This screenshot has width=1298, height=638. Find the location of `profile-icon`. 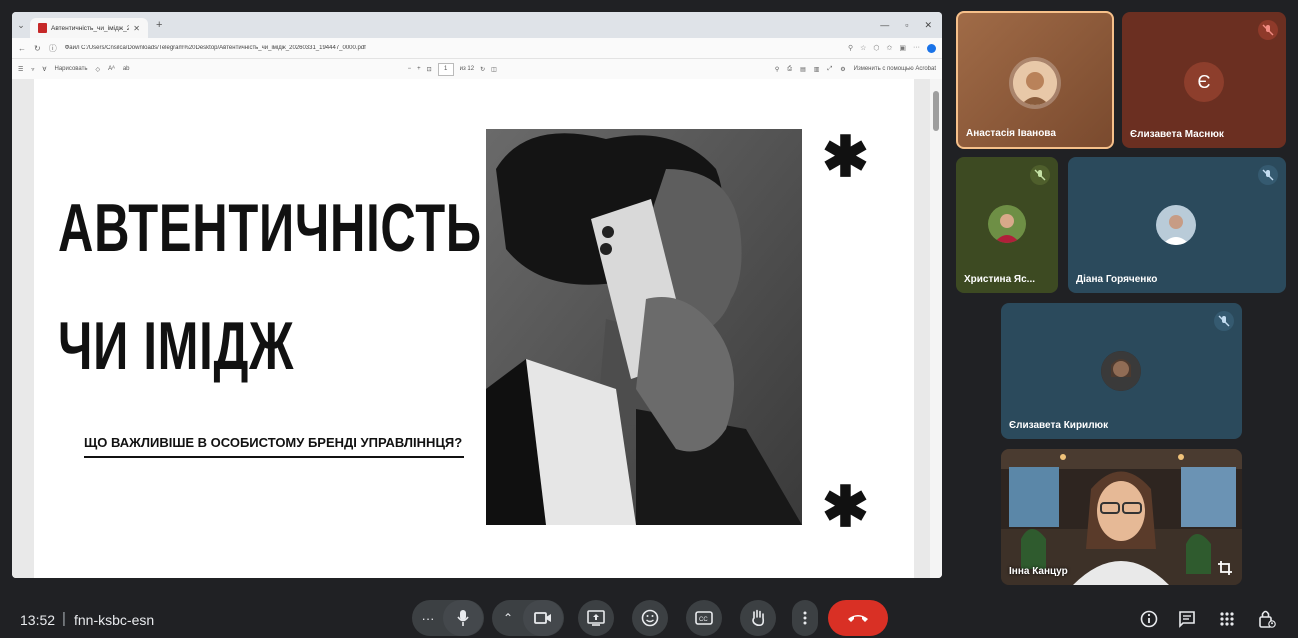

profile-icon is located at coordinates (931, 48).